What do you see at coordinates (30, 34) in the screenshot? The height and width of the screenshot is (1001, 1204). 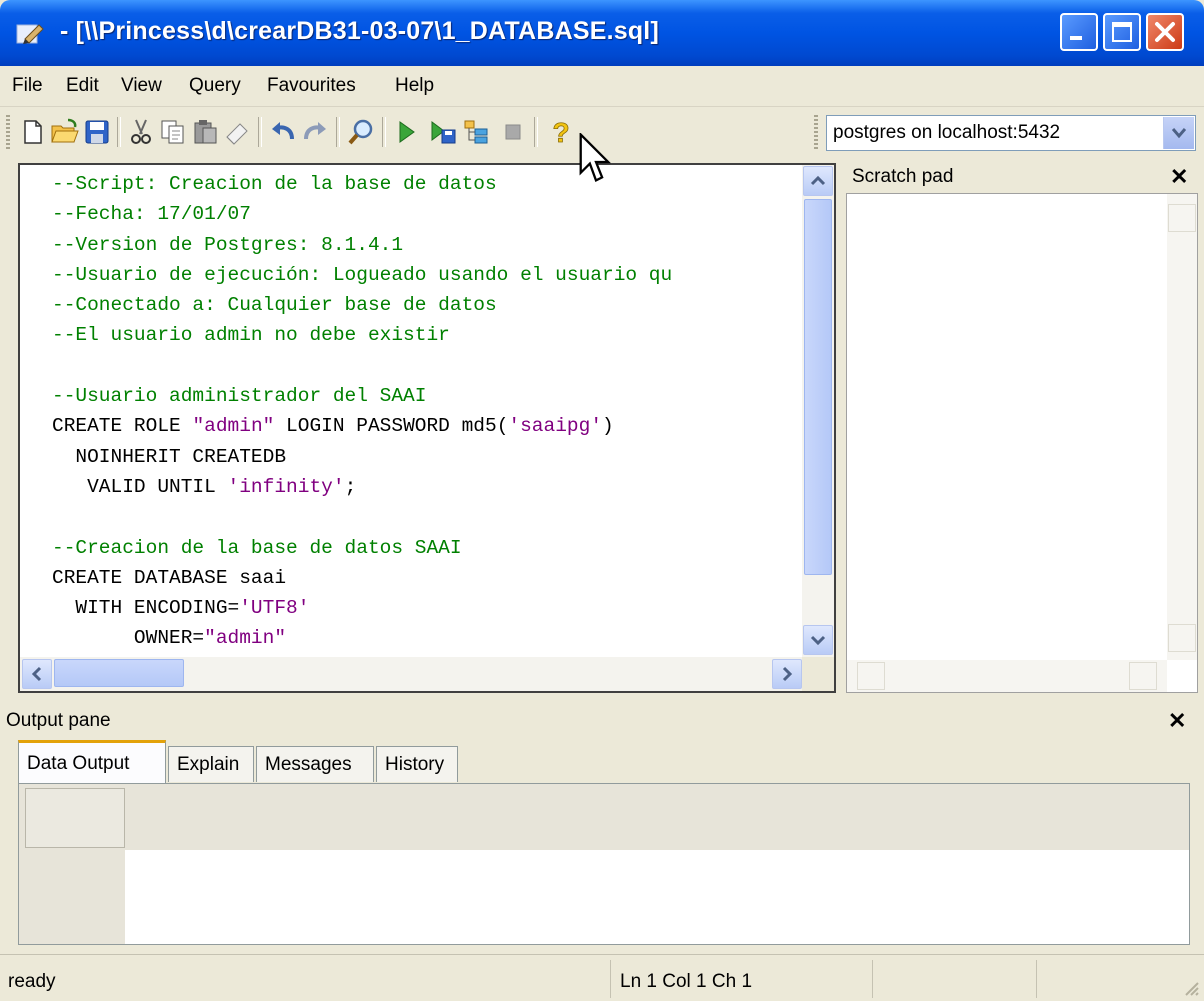 I see `pencil-icon` at bounding box center [30, 34].